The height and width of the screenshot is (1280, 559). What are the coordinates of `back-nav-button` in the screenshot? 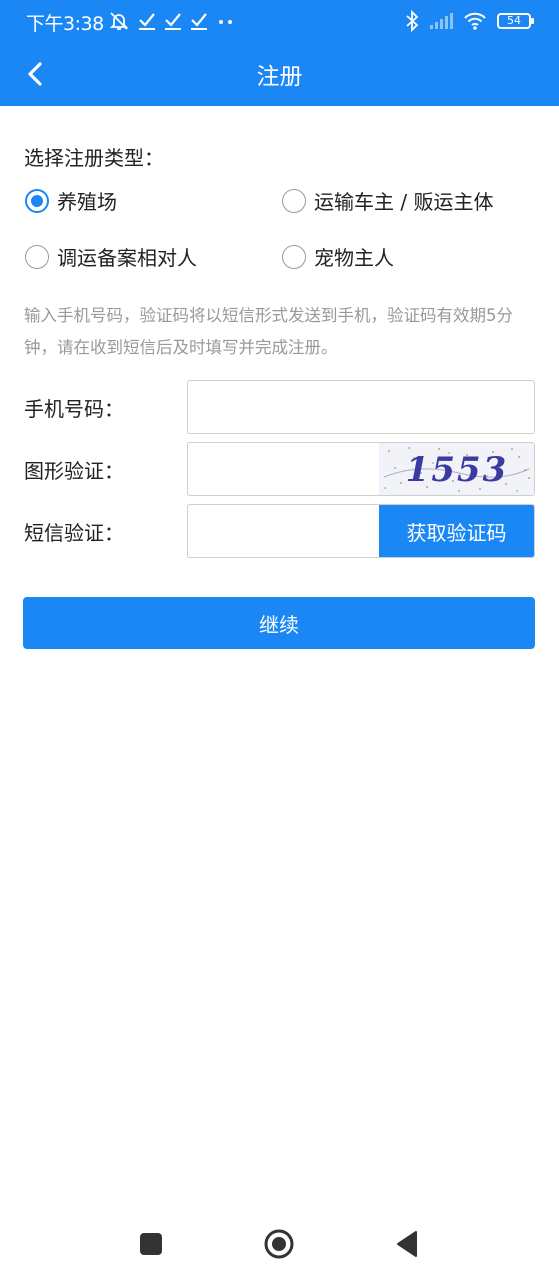 It's located at (407, 1244).